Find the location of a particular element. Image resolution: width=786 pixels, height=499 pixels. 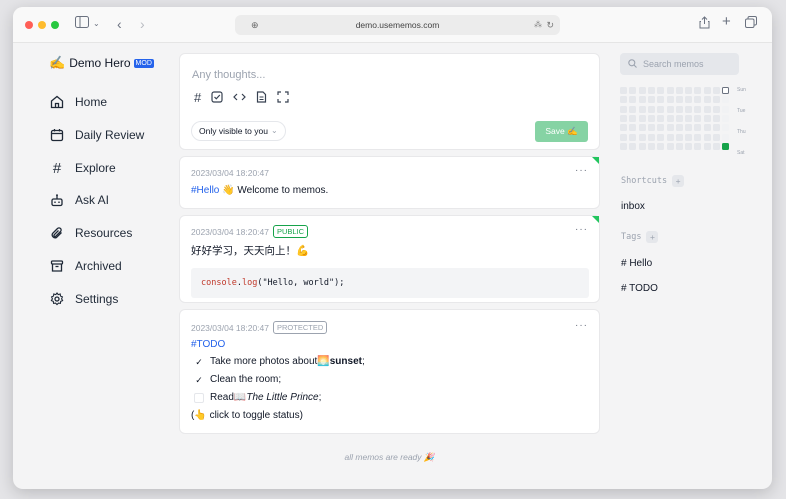

sidebar-item-explore: # Explore is located at coordinates (82, 168).